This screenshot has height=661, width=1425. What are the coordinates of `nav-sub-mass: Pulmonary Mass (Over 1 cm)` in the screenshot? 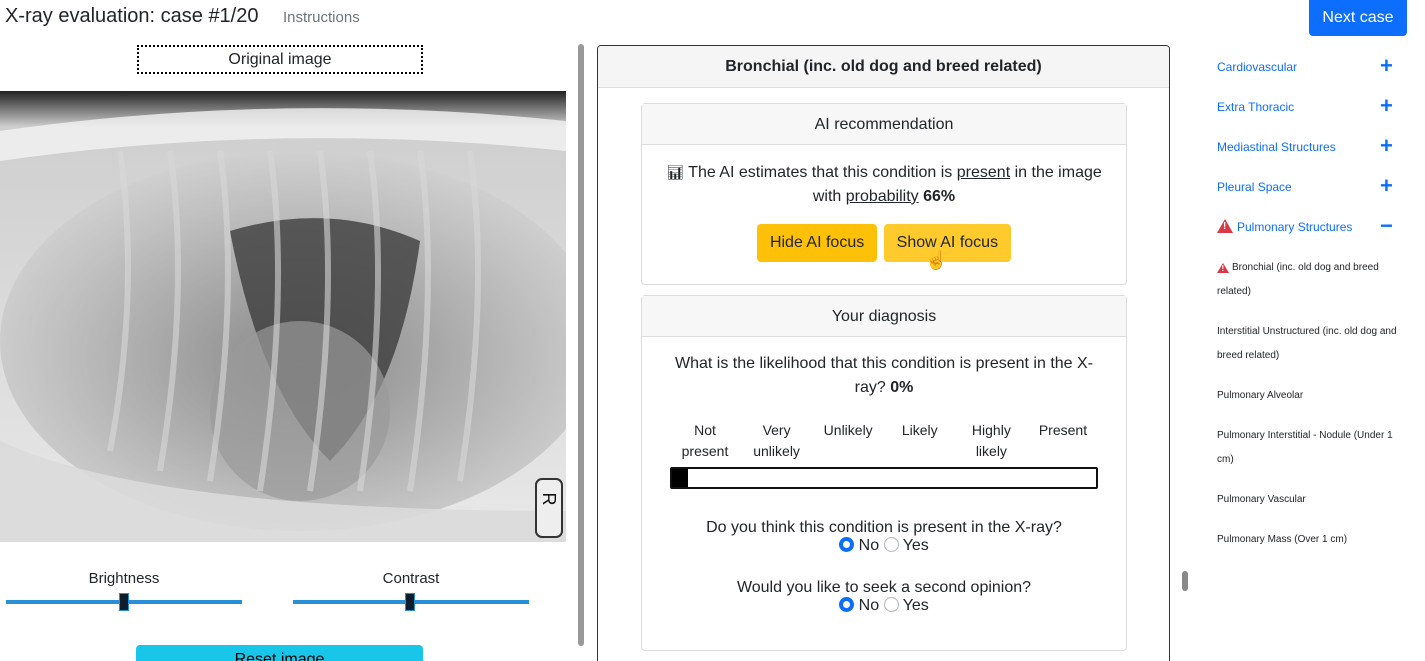 It's located at (1309, 540).